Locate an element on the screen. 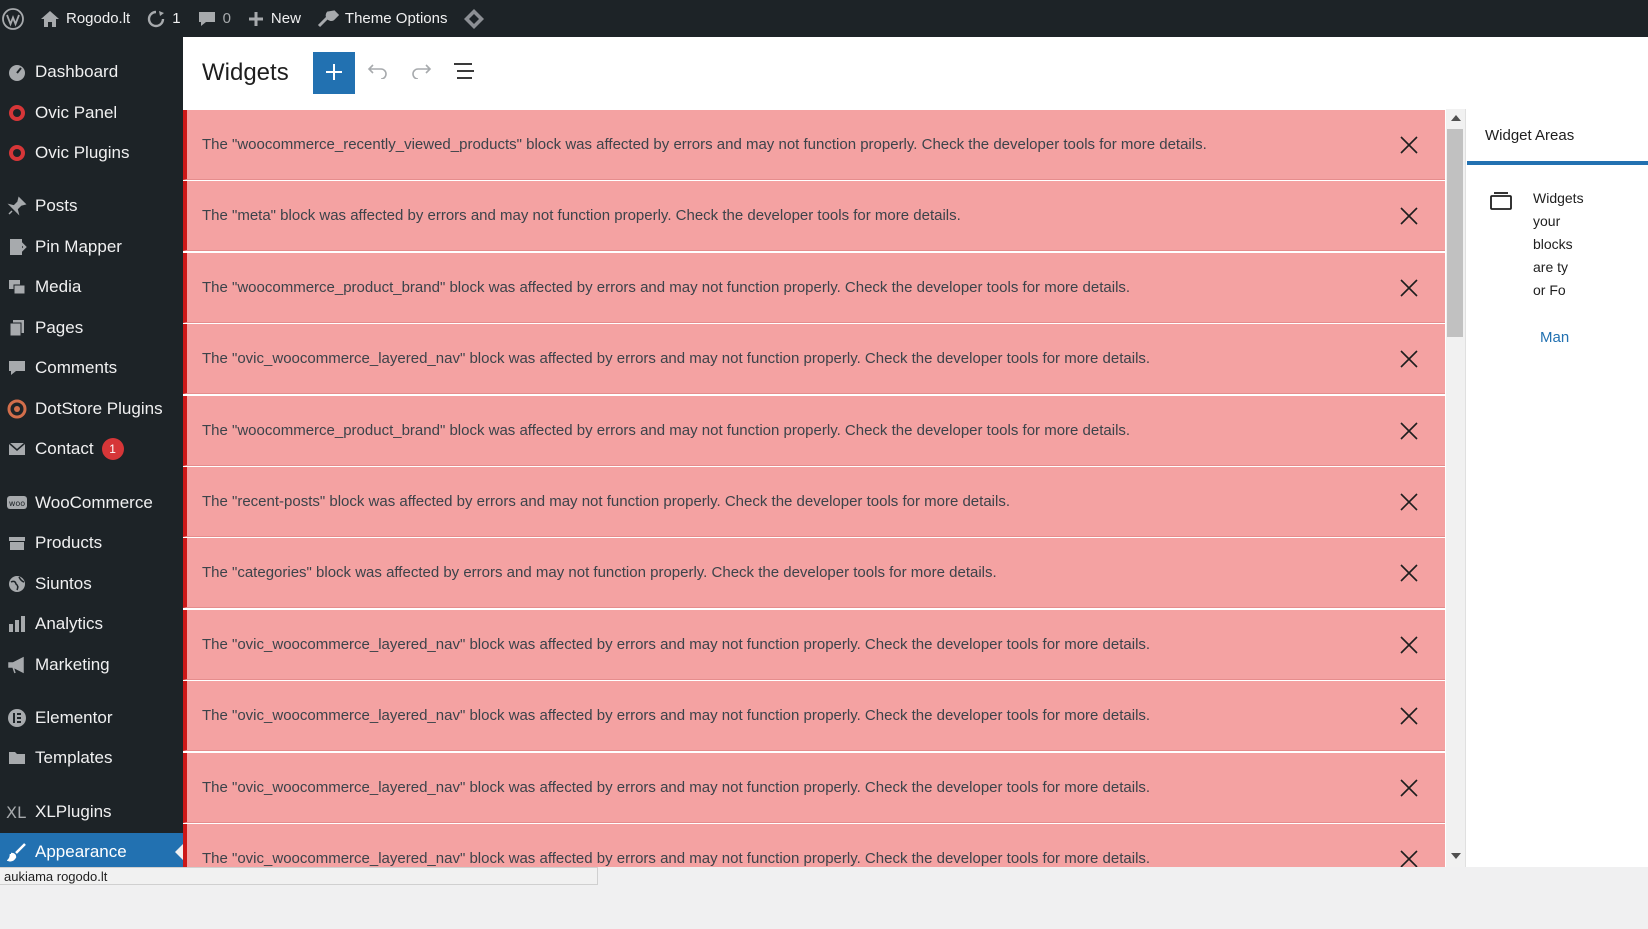 This screenshot has height=929, width=1648. list-view-button is located at coordinates (464, 73).